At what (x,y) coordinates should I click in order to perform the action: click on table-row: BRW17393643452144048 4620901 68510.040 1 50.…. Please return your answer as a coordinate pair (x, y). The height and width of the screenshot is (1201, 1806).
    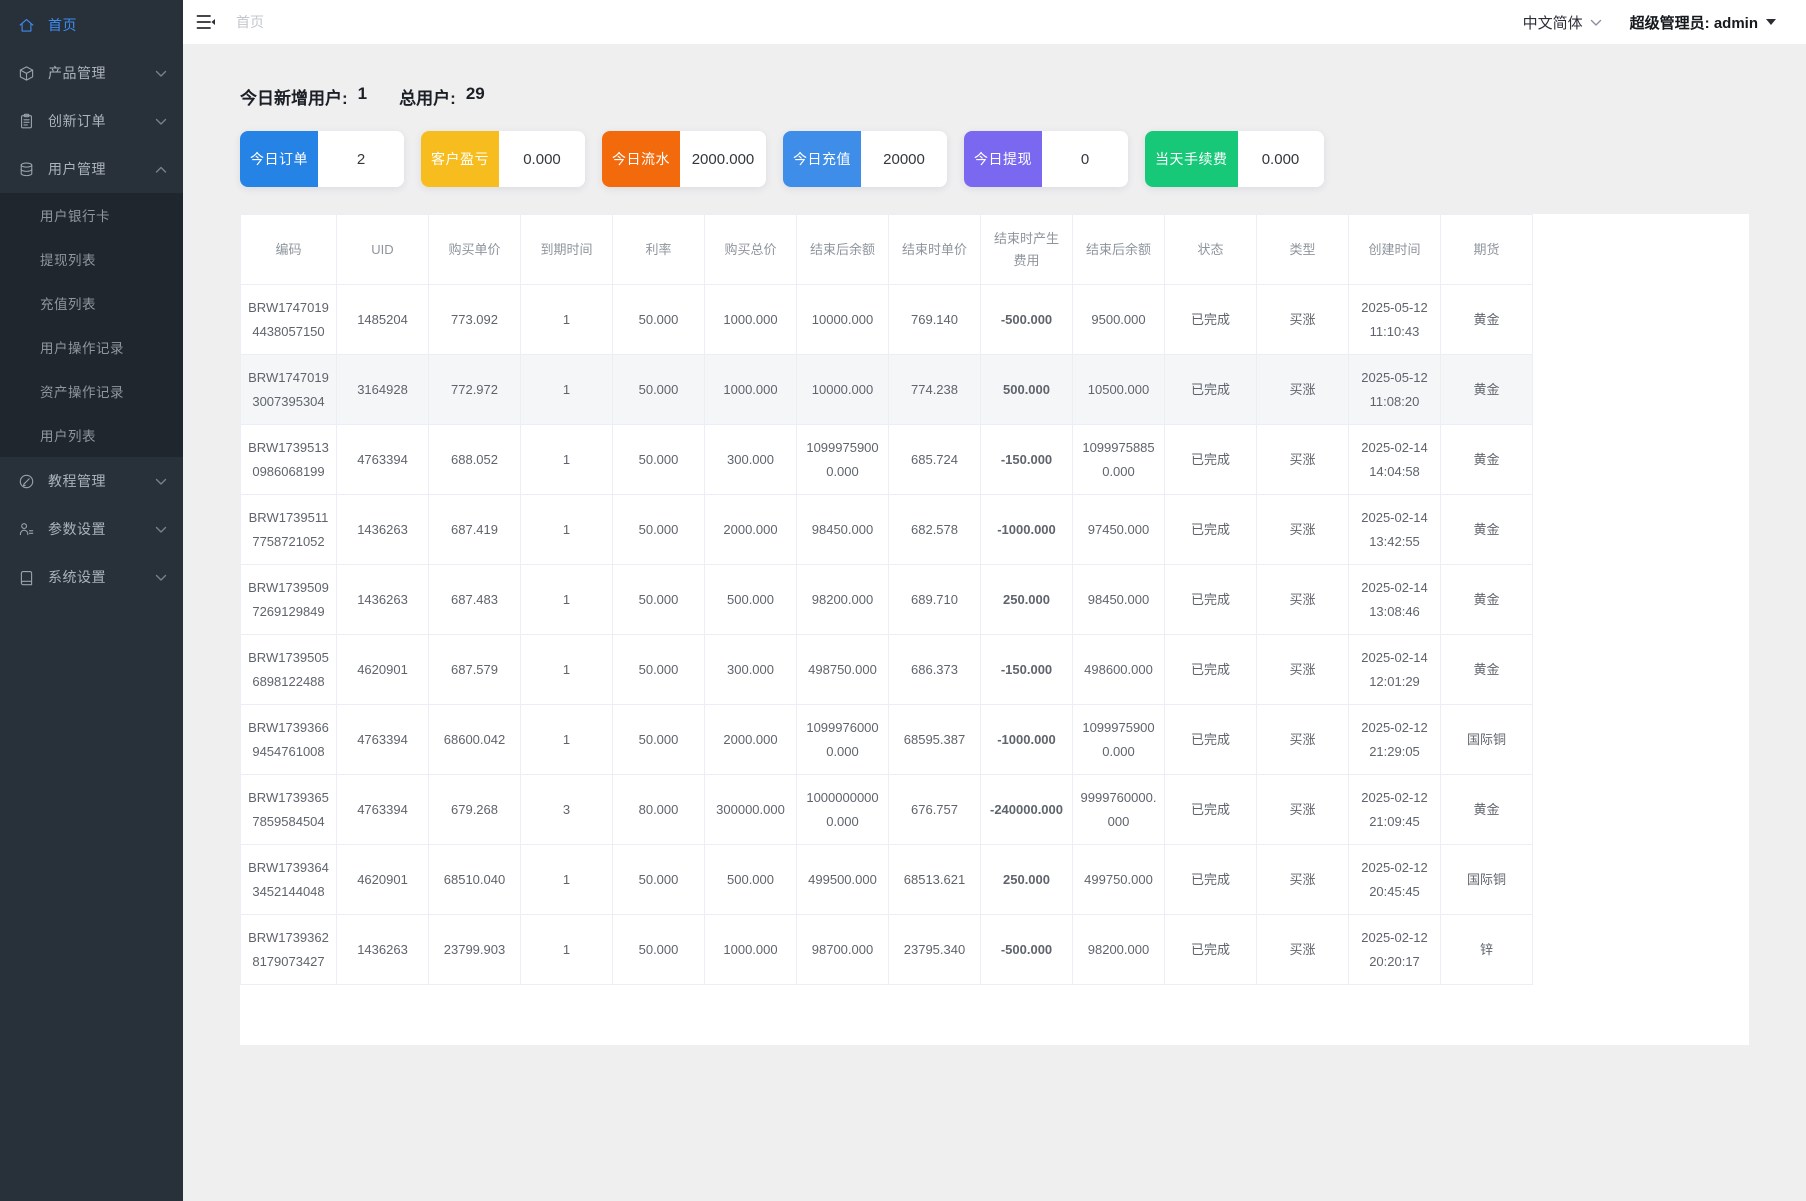
    Looking at the image, I should click on (886, 879).